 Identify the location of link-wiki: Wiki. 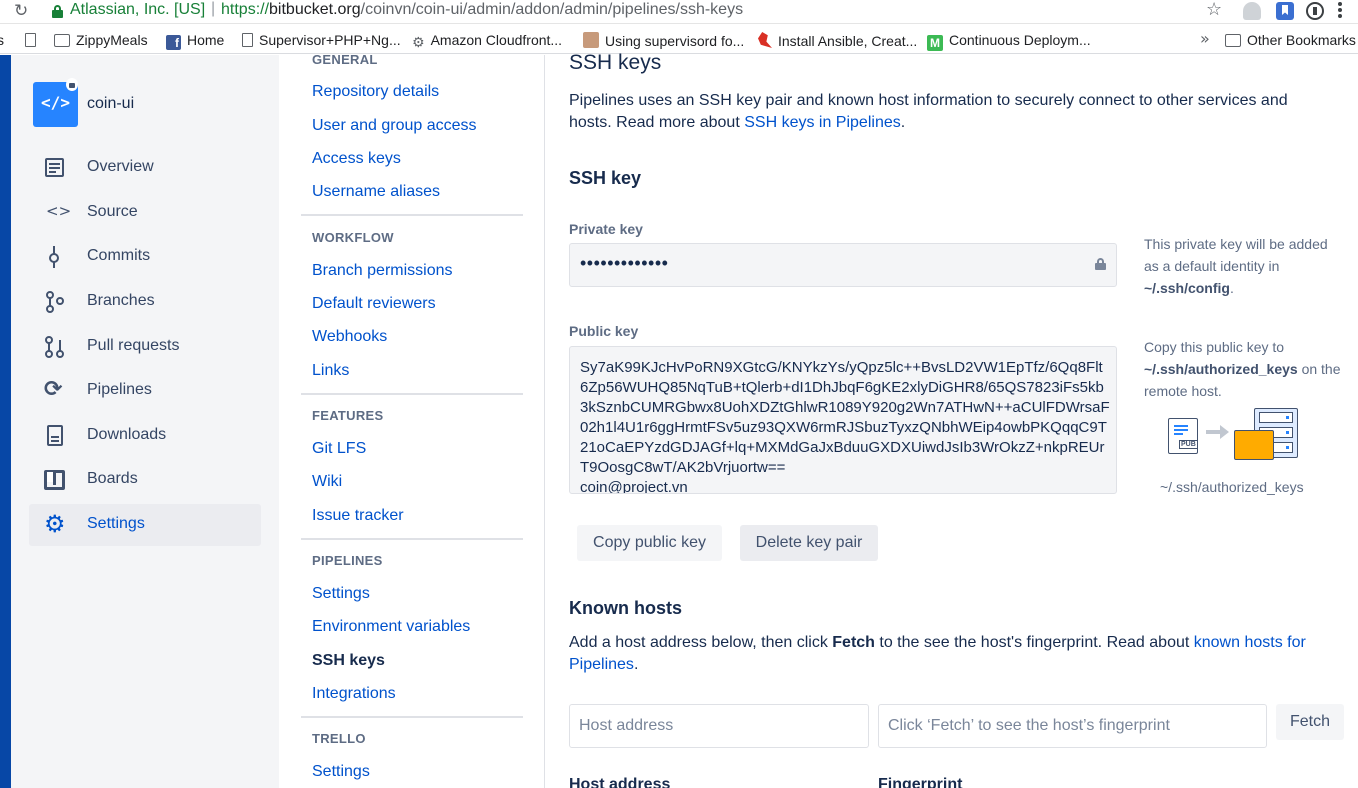
(327, 482).